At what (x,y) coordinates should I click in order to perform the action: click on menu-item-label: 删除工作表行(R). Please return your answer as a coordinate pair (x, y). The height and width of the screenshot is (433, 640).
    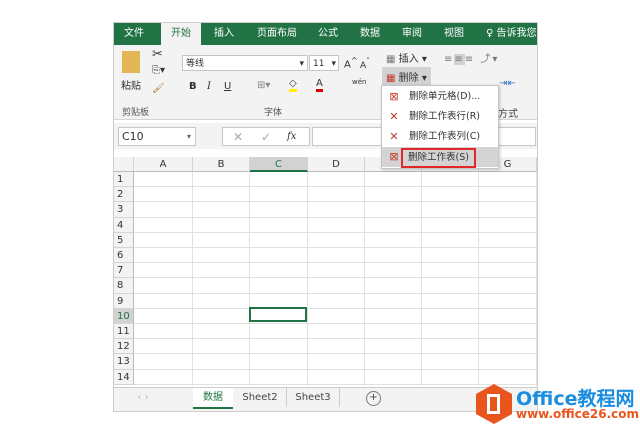
    Looking at the image, I should click on (445, 116).